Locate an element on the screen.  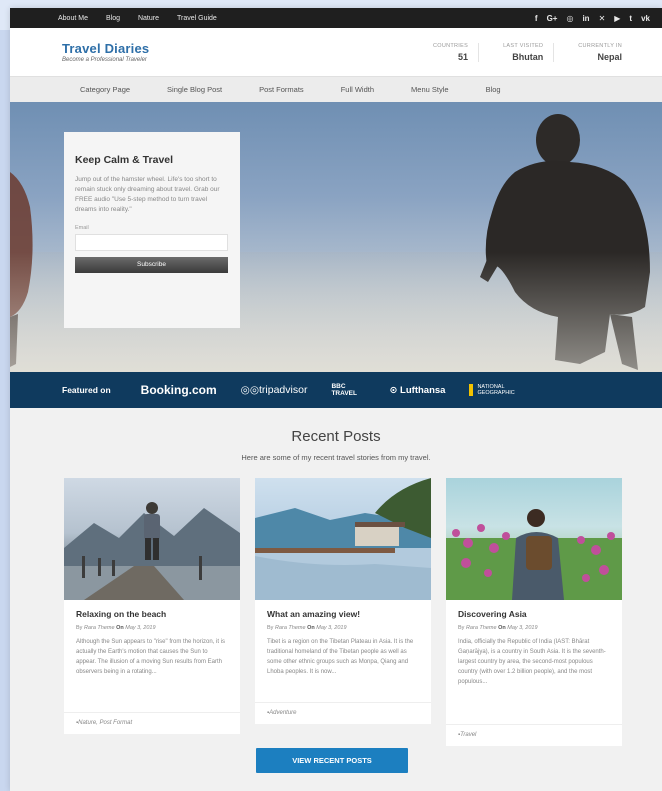
stat-last-visited: LAST VISITED Bhutan is located at coordinates (515, 52).